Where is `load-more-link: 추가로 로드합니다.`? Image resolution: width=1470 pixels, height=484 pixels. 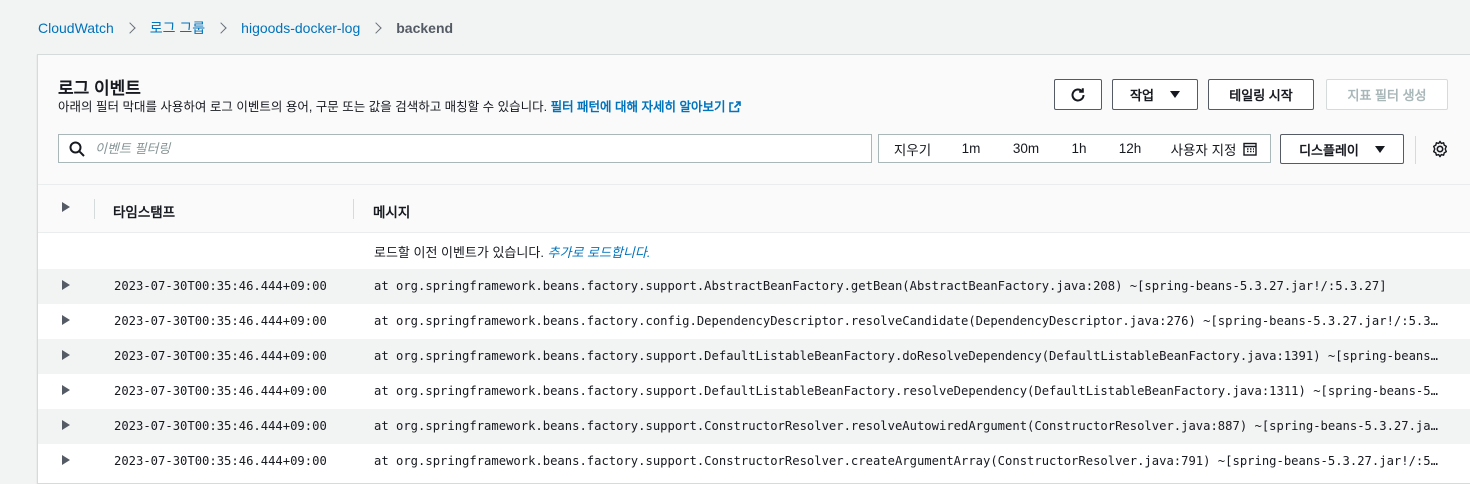 load-more-link: 추가로 로드합니다. is located at coordinates (599, 252).